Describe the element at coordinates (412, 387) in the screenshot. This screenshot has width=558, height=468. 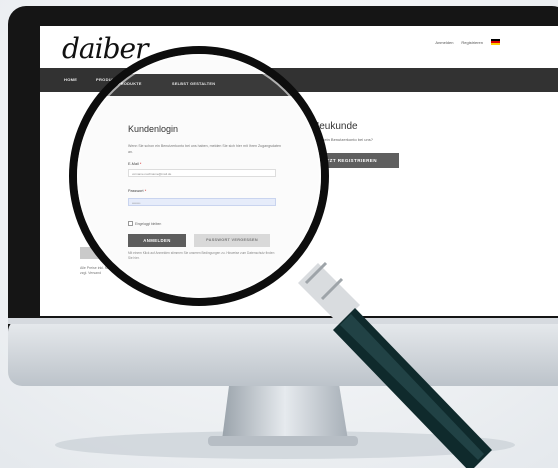
I see `magnifier-grip-highlight` at that location.